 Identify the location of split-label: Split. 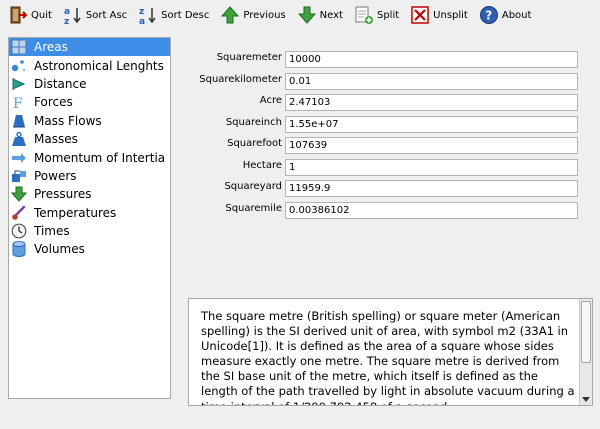
(388, 15).